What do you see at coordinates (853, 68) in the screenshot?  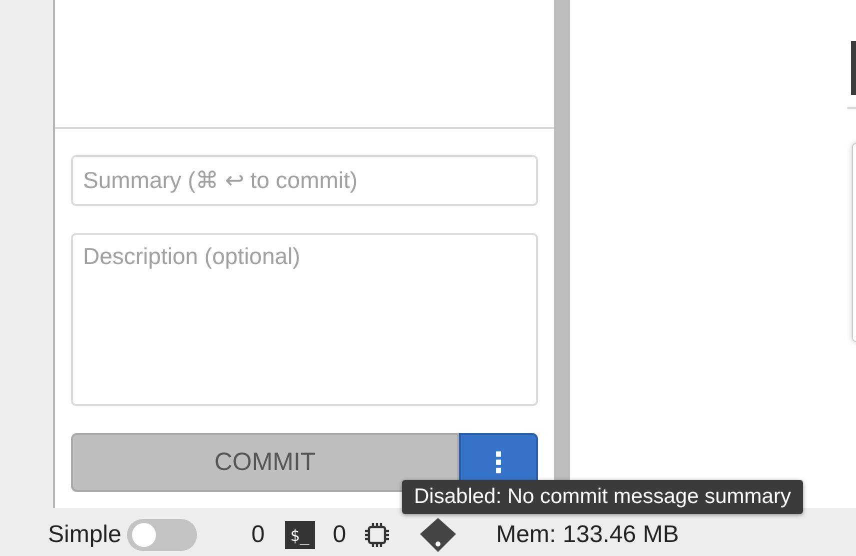 I see `dark-bar` at bounding box center [853, 68].